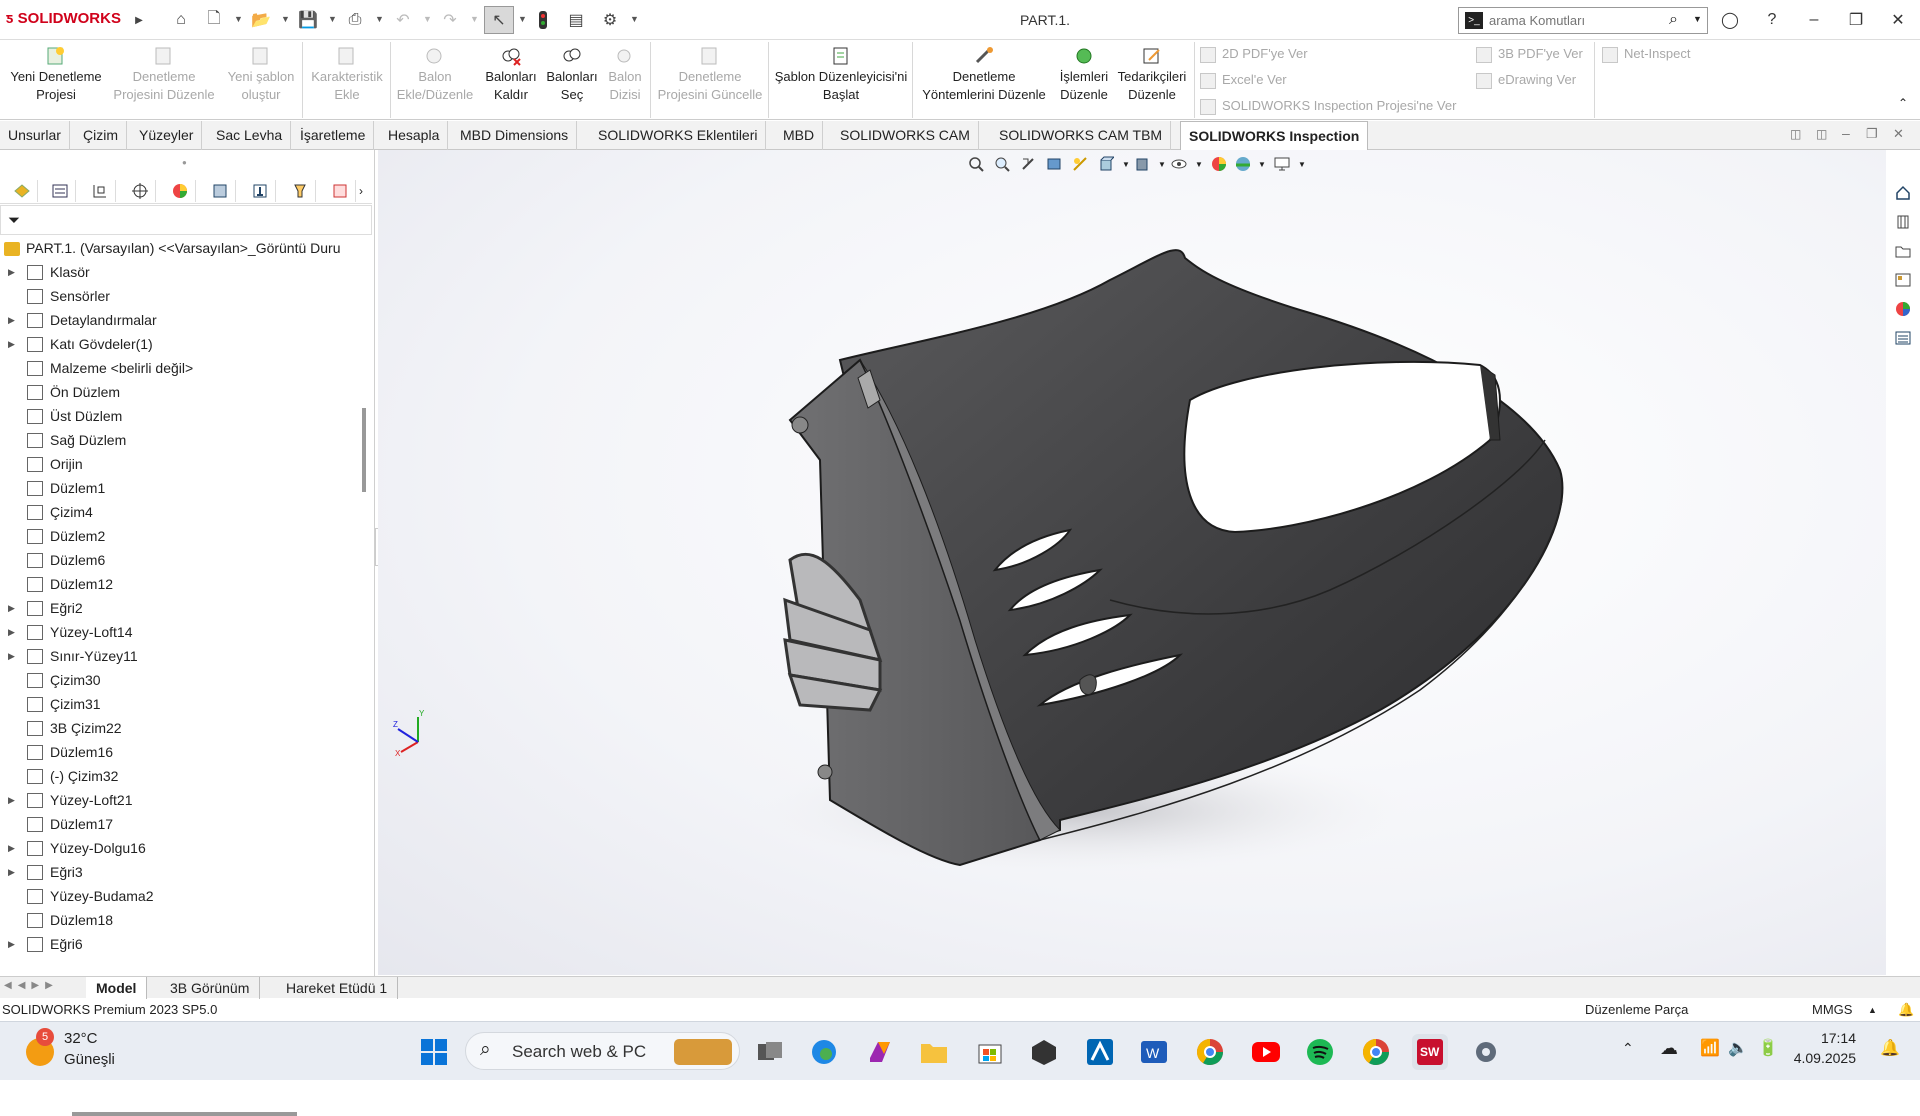 This screenshot has height=1116, width=1920. Describe the element at coordinates (1243, 80) in the screenshot. I see `export-excel-button: Excel'e Ver` at that location.